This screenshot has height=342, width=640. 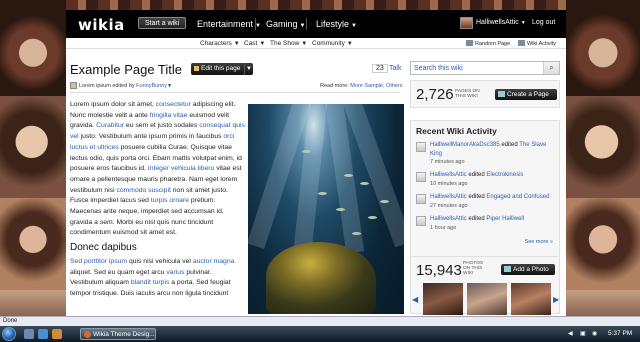 What do you see at coordinates (57, 334) in the screenshot?
I see `firefox-icon` at bounding box center [57, 334].